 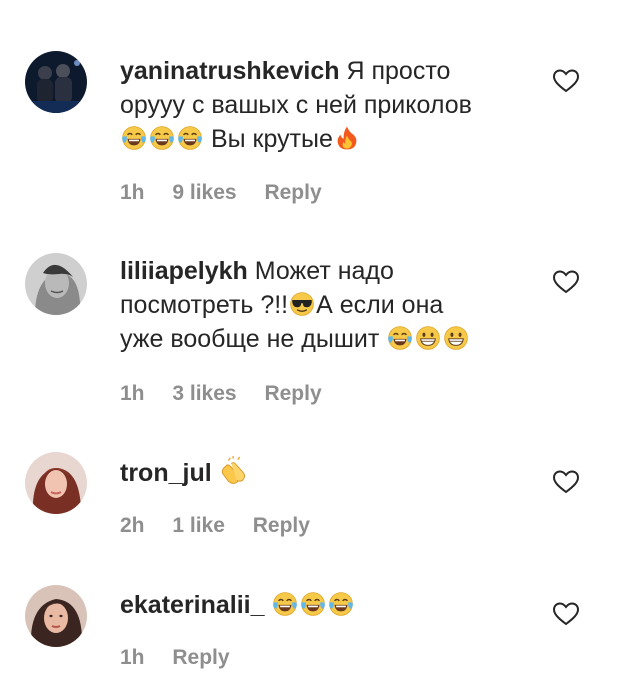 What do you see at coordinates (204, 305) in the screenshot?
I see `comment-text-line: посмотреть ?!!` at bounding box center [204, 305].